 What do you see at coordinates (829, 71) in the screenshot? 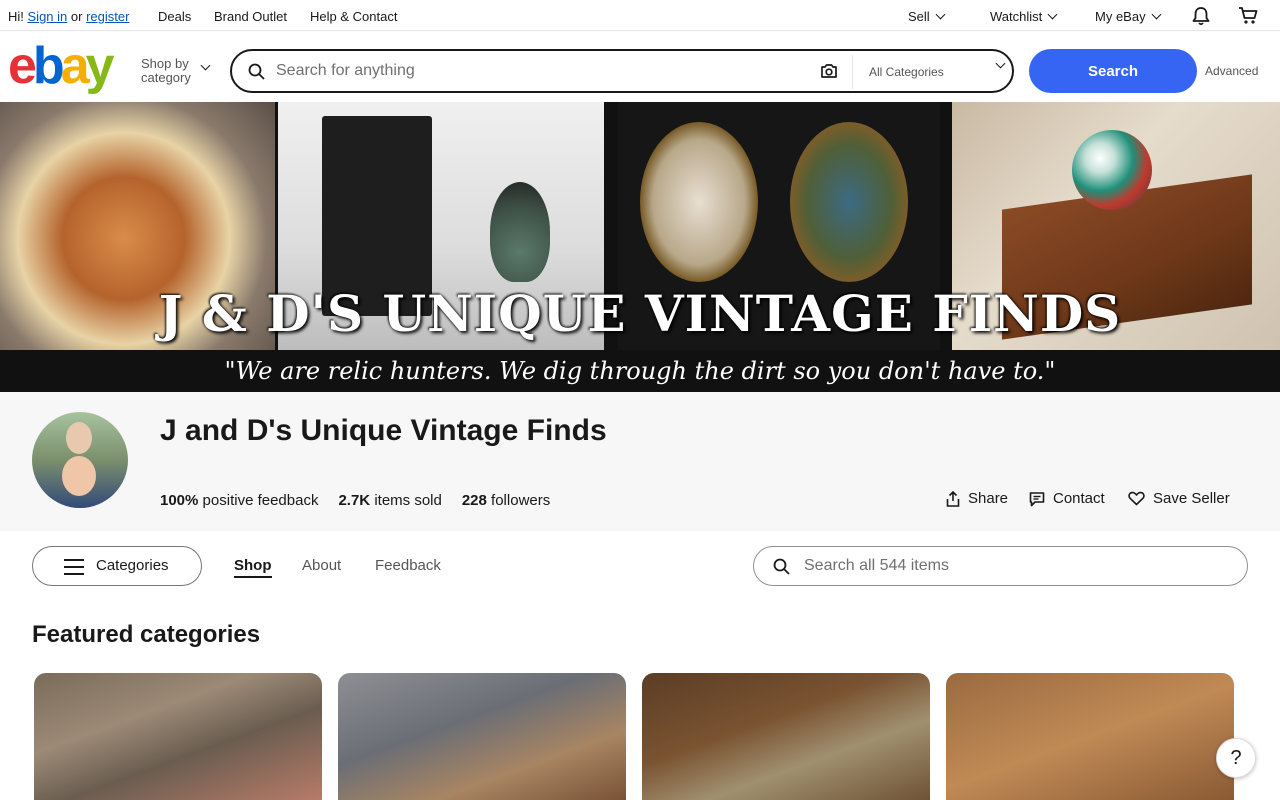
I see `camera-icon` at bounding box center [829, 71].